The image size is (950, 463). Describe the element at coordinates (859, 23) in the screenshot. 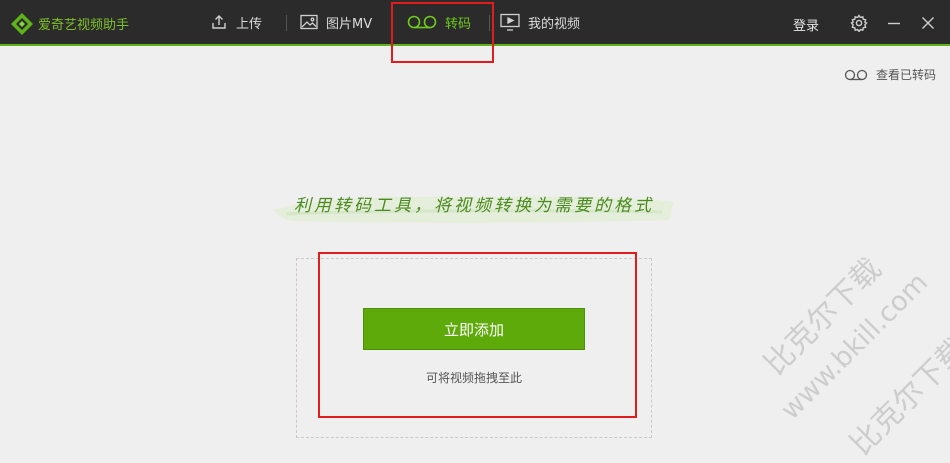

I see `gear-icon` at that location.